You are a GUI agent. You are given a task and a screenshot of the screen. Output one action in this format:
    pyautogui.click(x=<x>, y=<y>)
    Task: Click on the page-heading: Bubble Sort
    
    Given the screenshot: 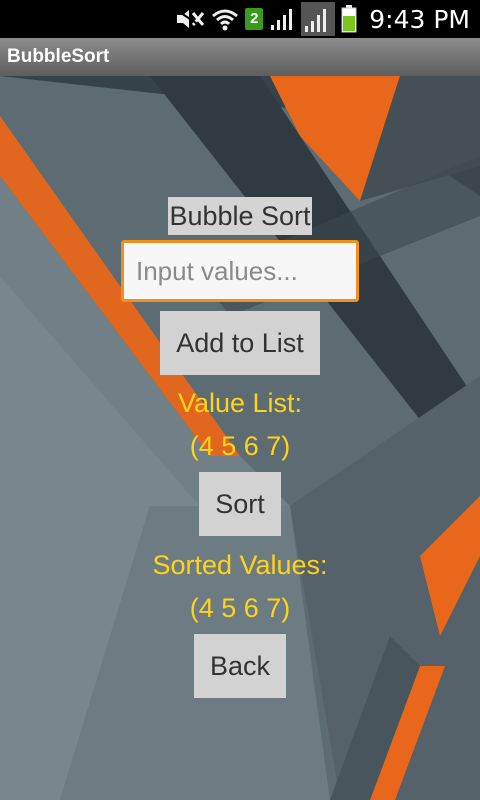 What is the action you would take?
    pyautogui.click(x=240, y=216)
    